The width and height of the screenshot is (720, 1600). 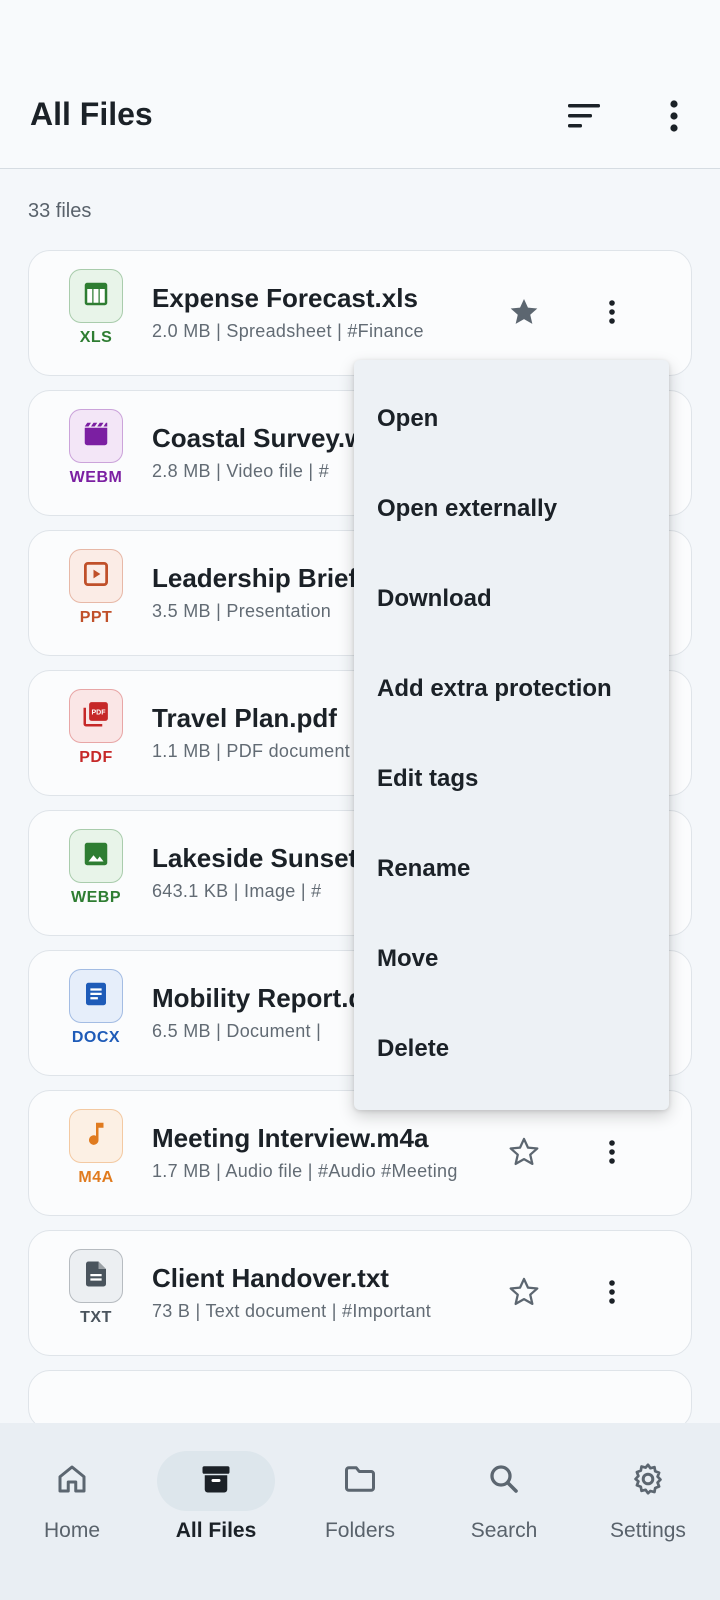 What do you see at coordinates (72, 1530) in the screenshot?
I see `nav-label: Home` at bounding box center [72, 1530].